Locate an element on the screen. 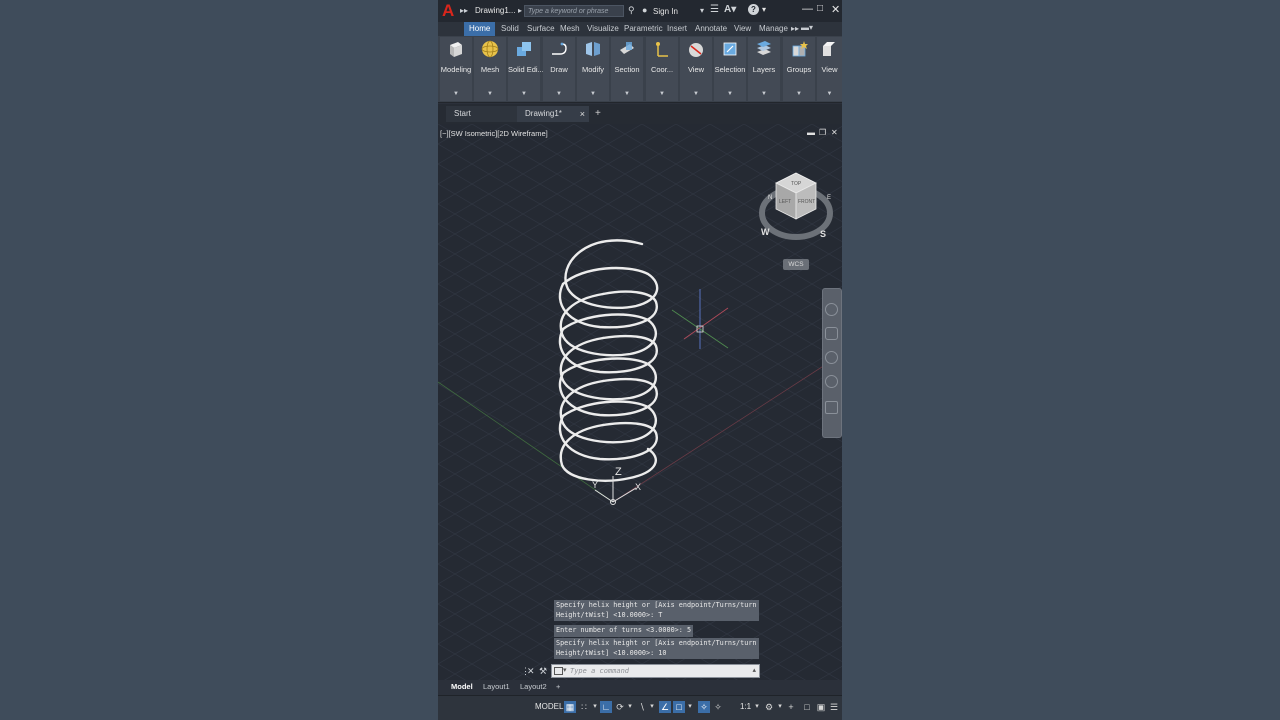 Image resolution: width=1280 pixels, height=720 pixels. fullscreen-icon: ▣ is located at coordinates (821, 707).